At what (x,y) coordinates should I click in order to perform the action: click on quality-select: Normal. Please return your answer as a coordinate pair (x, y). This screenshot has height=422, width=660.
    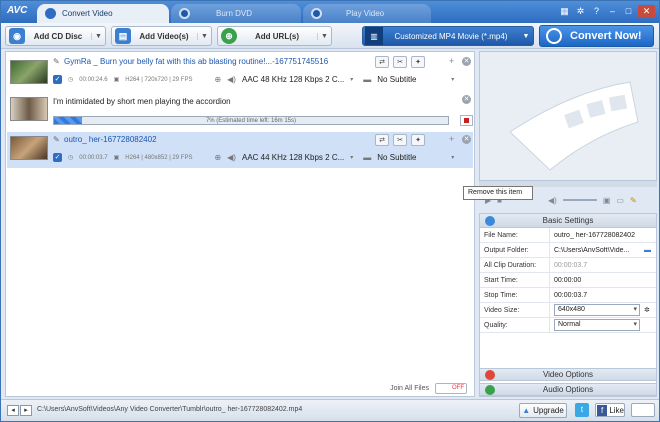
    Looking at the image, I should click on (597, 325).